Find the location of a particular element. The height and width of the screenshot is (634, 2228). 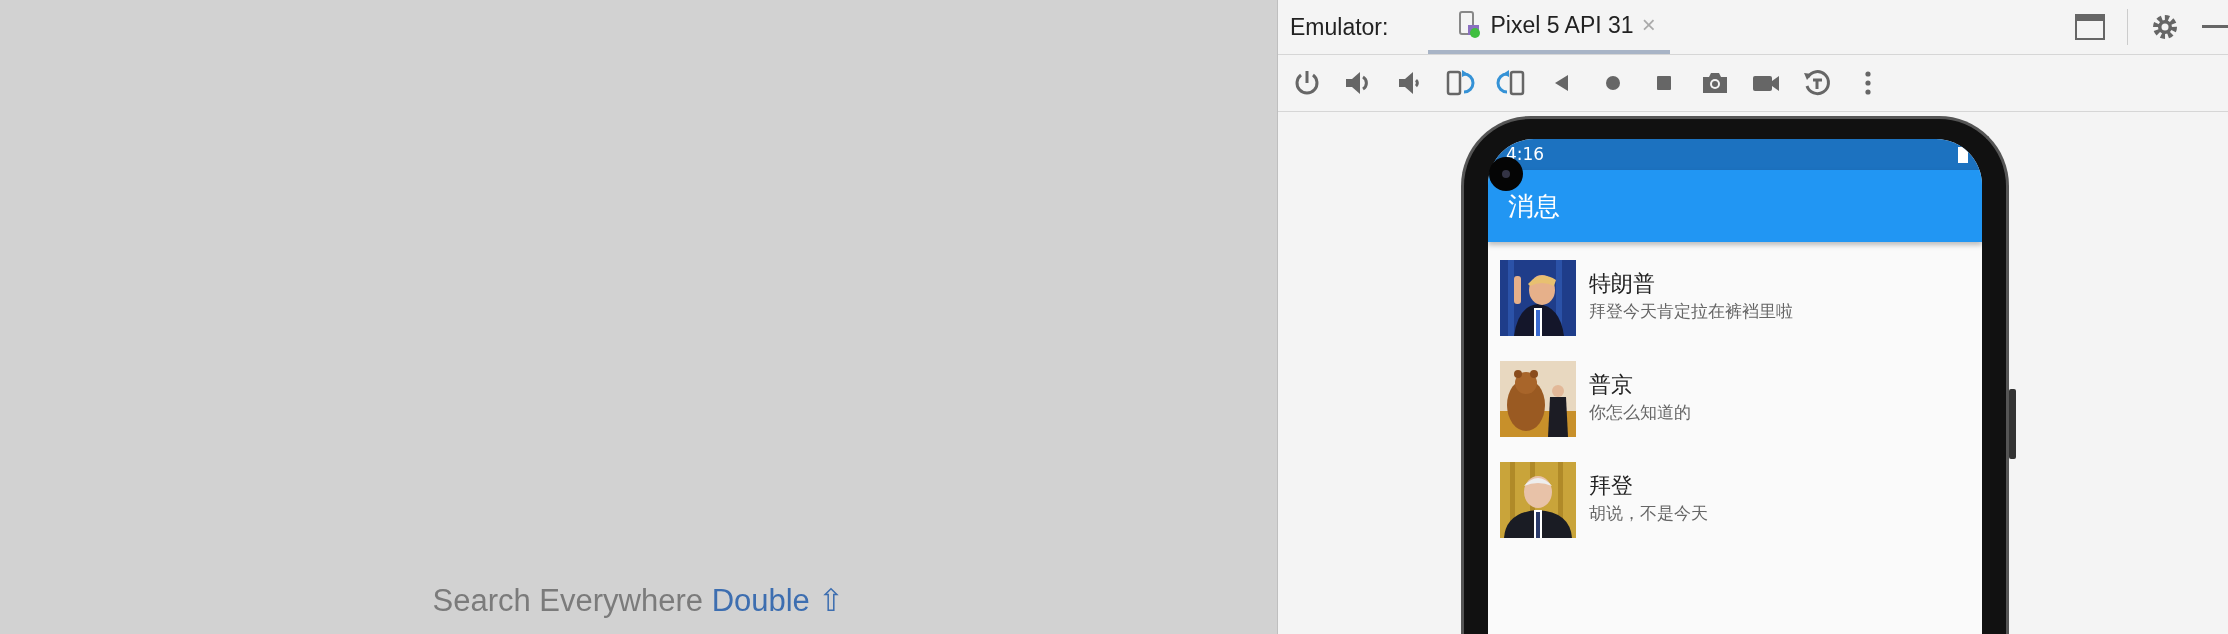

message-preview: 拜登今天肯定拉在裤裆里啦 is located at coordinates (1691, 312).